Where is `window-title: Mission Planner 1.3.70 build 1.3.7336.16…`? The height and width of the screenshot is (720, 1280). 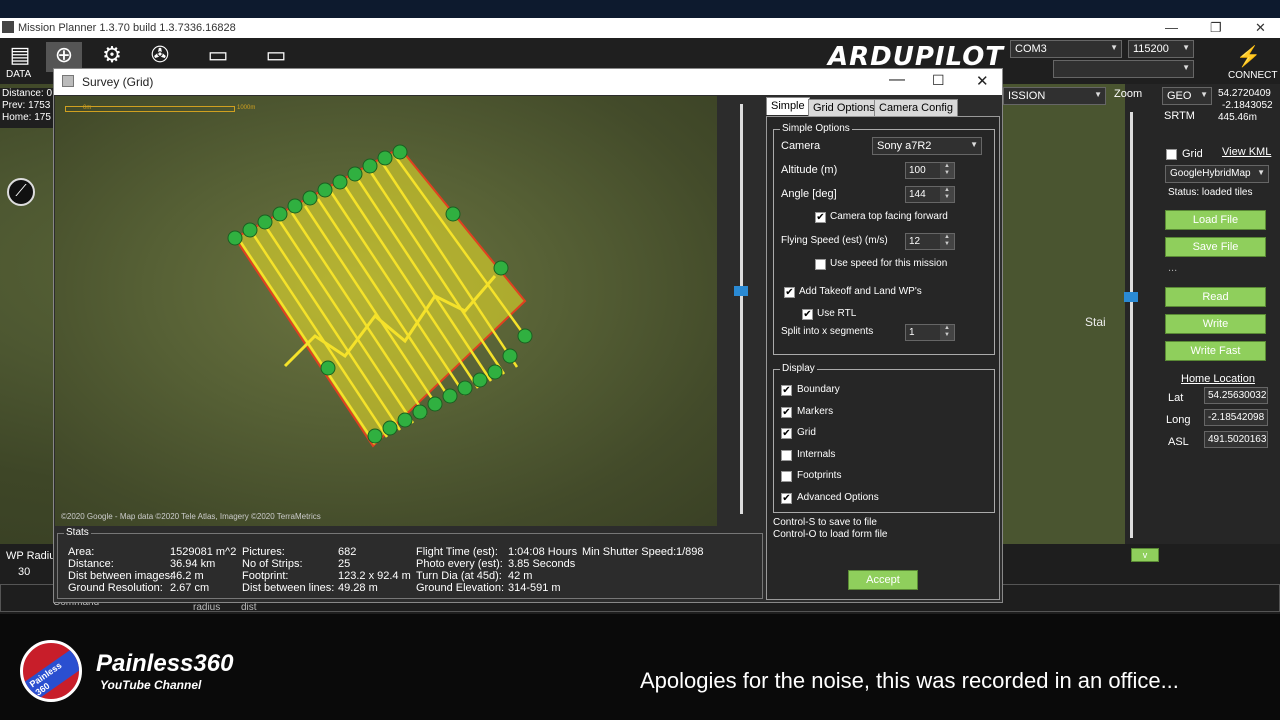 window-title: Mission Planner 1.3.70 build 1.3.7336.16… is located at coordinates (127, 28).